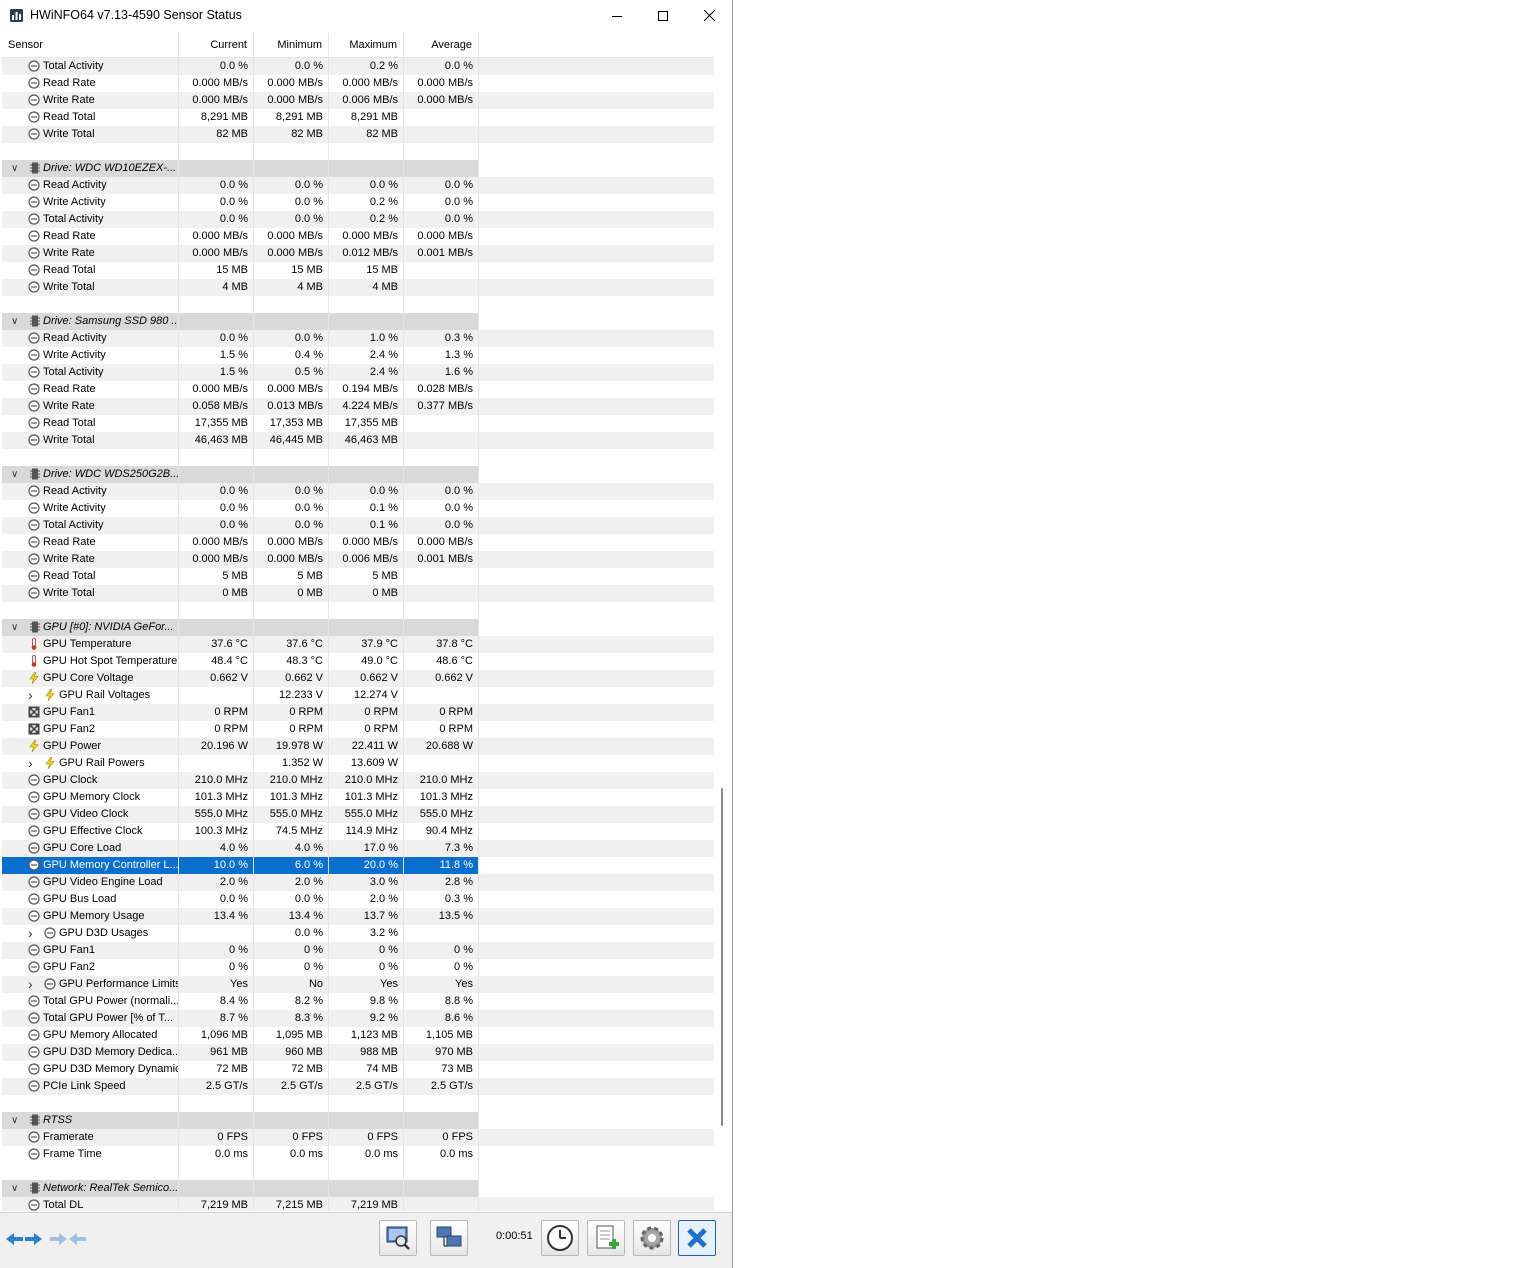 The height and width of the screenshot is (1268, 1536). What do you see at coordinates (358, 525) in the screenshot?
I see `sensor-row: Total Activity 0.0 % 0.0 % 0.1 % 0.0 %` at bounding box center [358, 525].